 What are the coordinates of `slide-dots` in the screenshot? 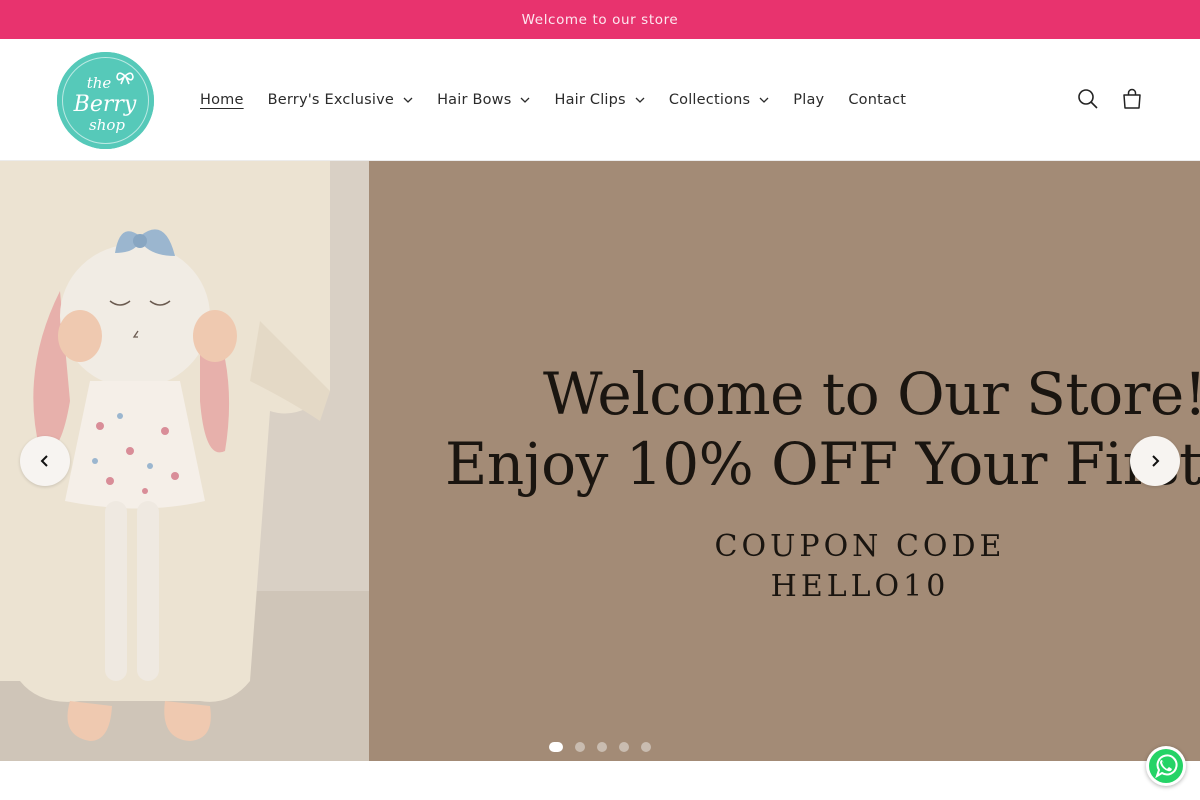 It's located at (606, 747).